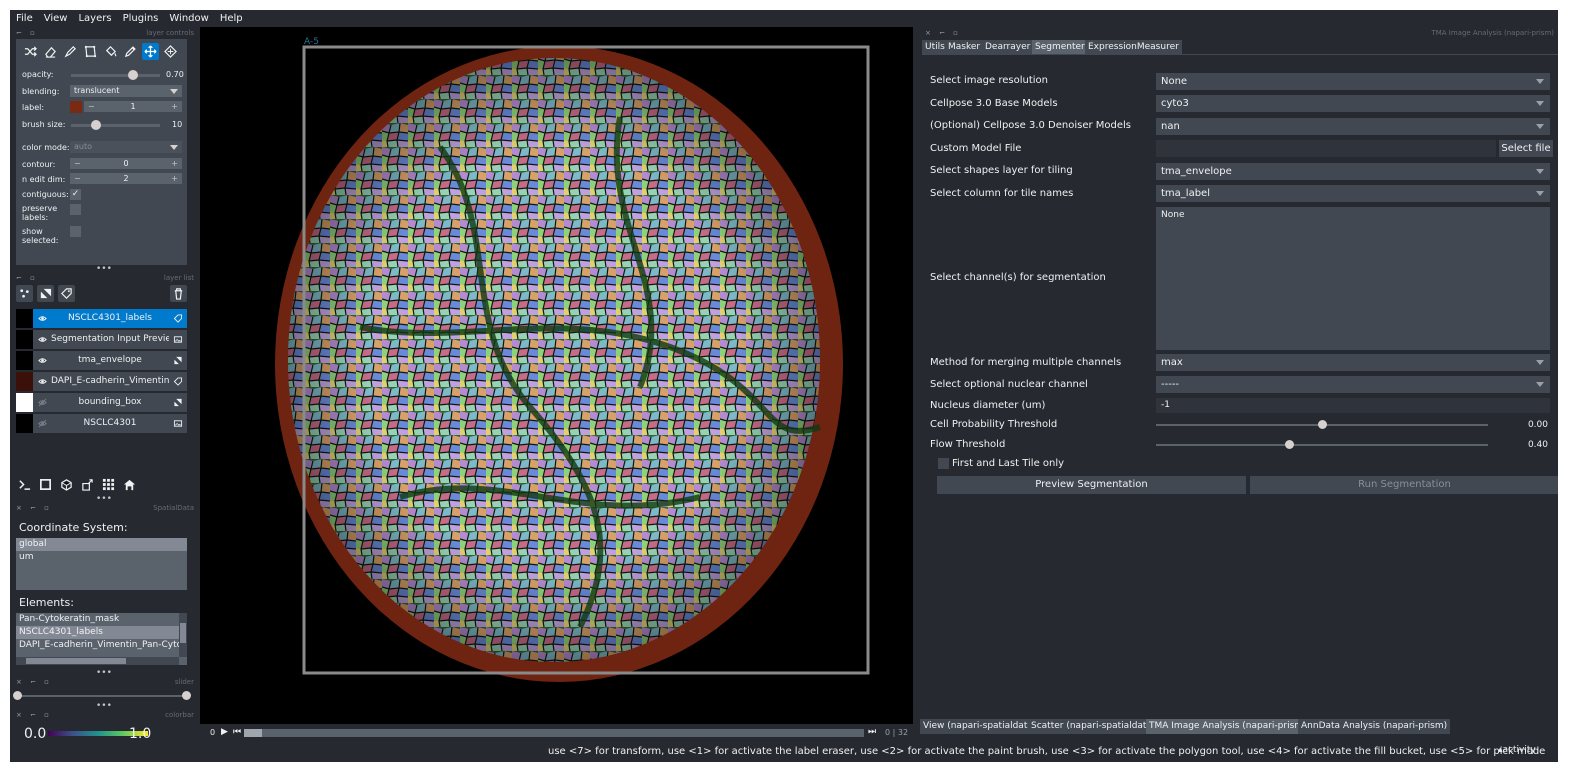 Image resolution: width=1570 pixels, height=771 pixels. I want to click on roll-dims-icon, so click(66, 484).